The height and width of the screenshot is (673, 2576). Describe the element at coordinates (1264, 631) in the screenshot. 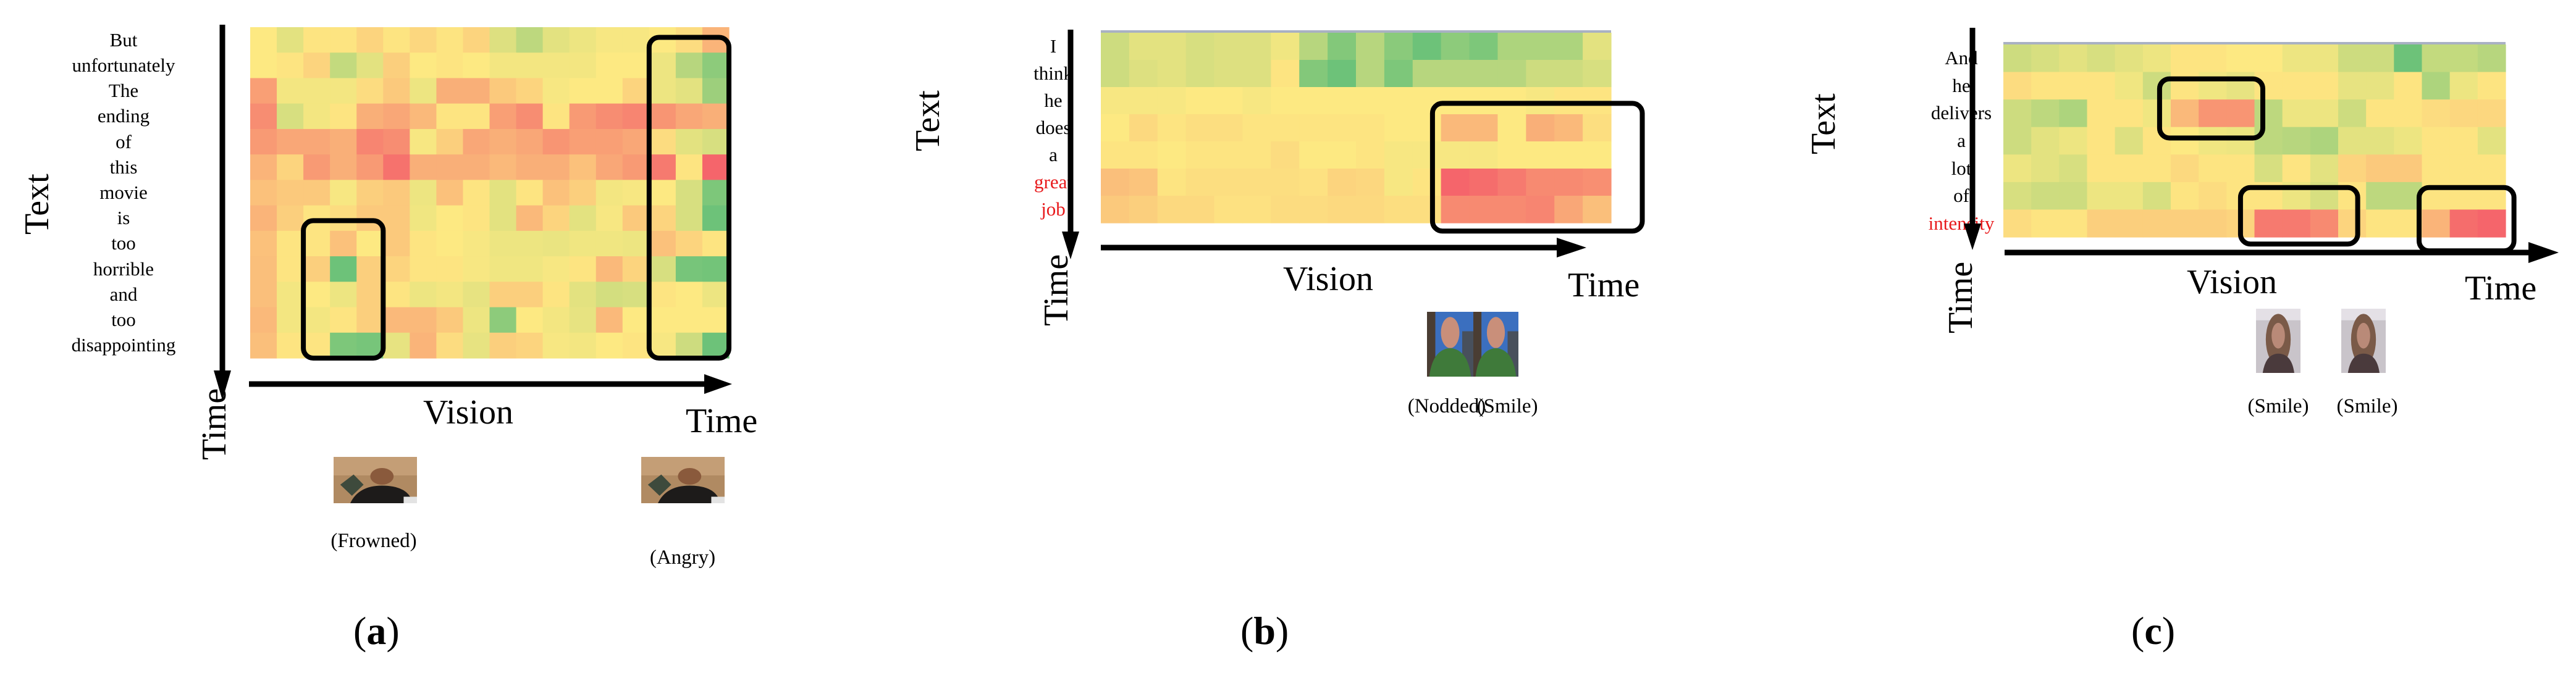

I see `subfigure-letter: b` at that location.